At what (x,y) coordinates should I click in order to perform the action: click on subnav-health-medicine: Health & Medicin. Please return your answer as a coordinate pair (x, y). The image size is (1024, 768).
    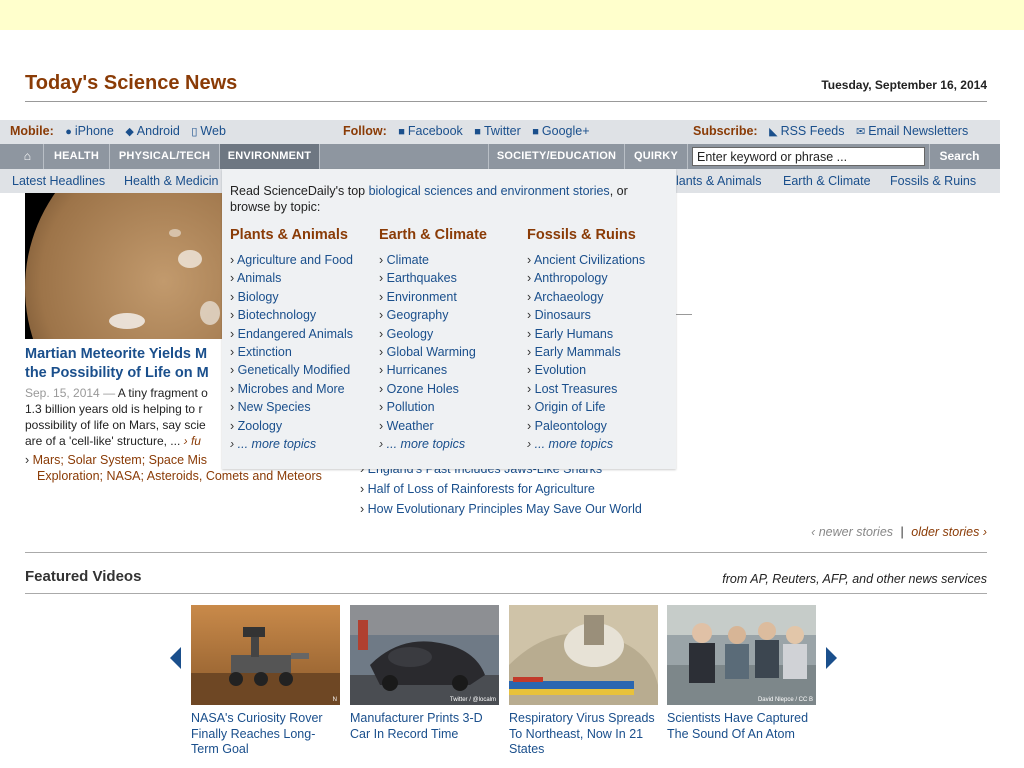
    Looking at the image, I should click on (171, 181).